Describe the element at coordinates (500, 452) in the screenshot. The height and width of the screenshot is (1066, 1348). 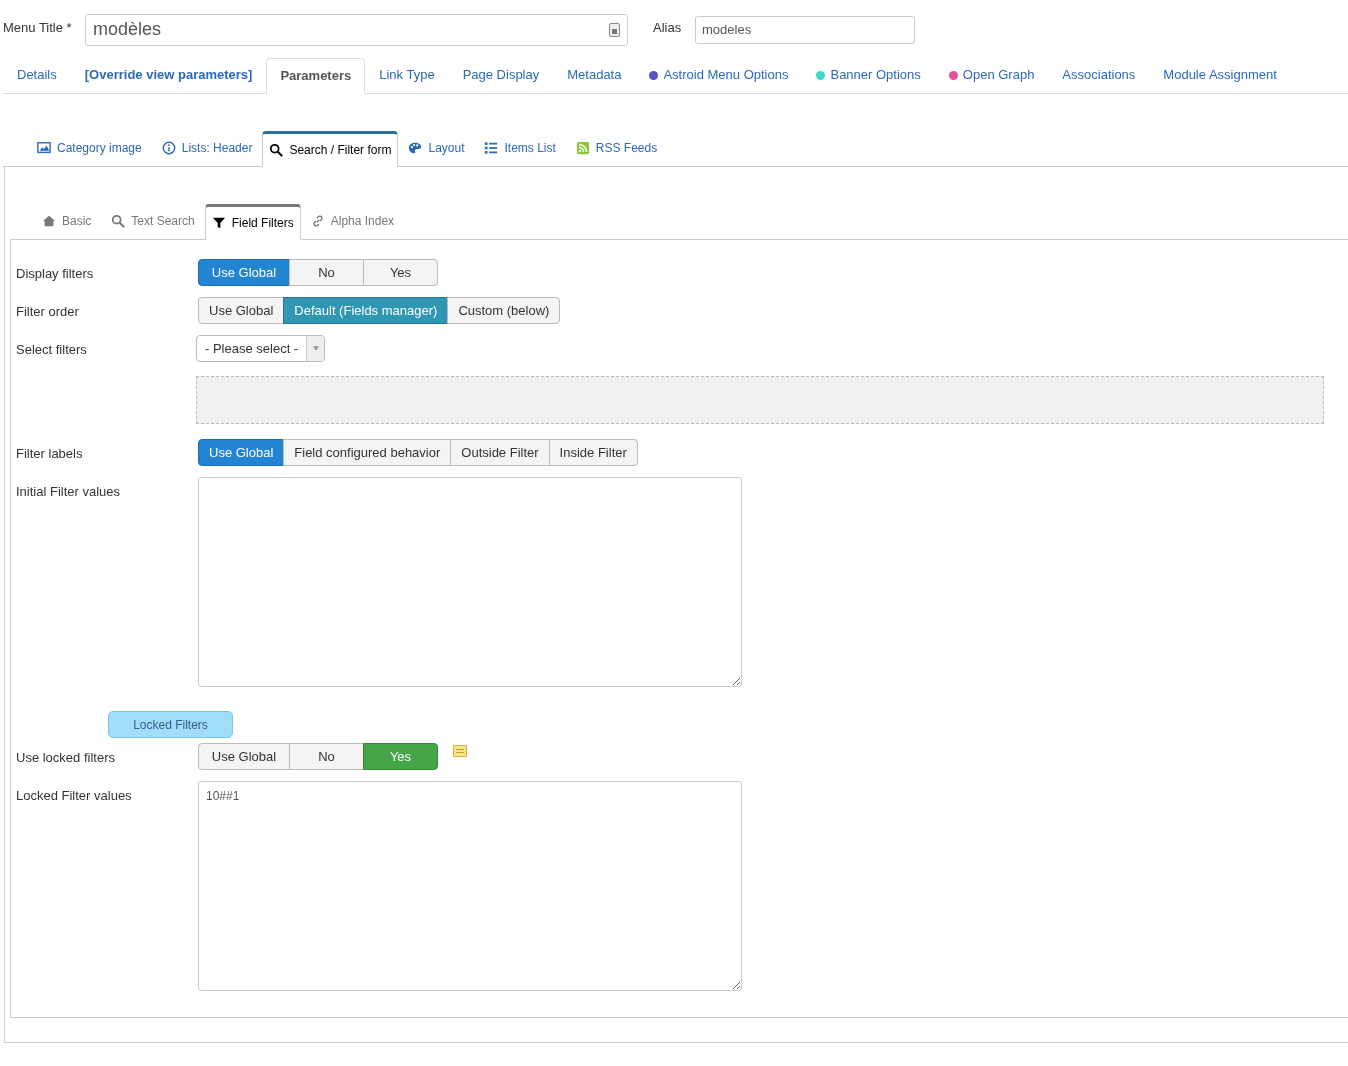
I see `radio-option: Outside Filter` at that location.